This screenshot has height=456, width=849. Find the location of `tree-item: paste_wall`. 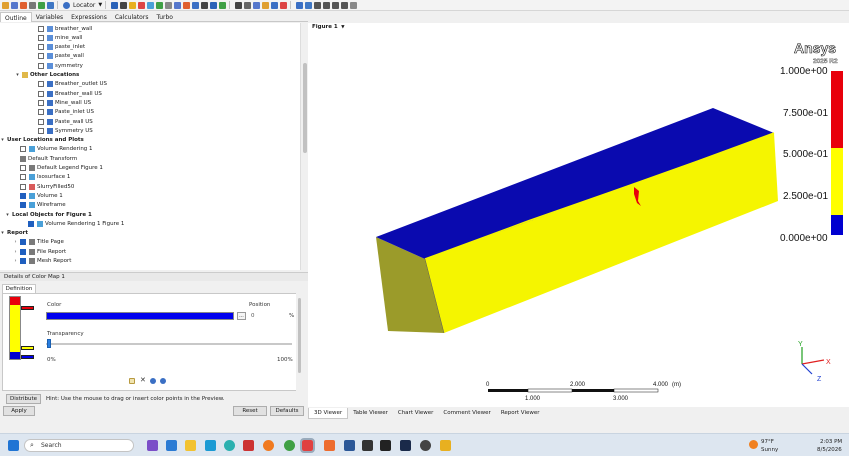

tree-item: paste_wall is located at coordinates (150, 56).